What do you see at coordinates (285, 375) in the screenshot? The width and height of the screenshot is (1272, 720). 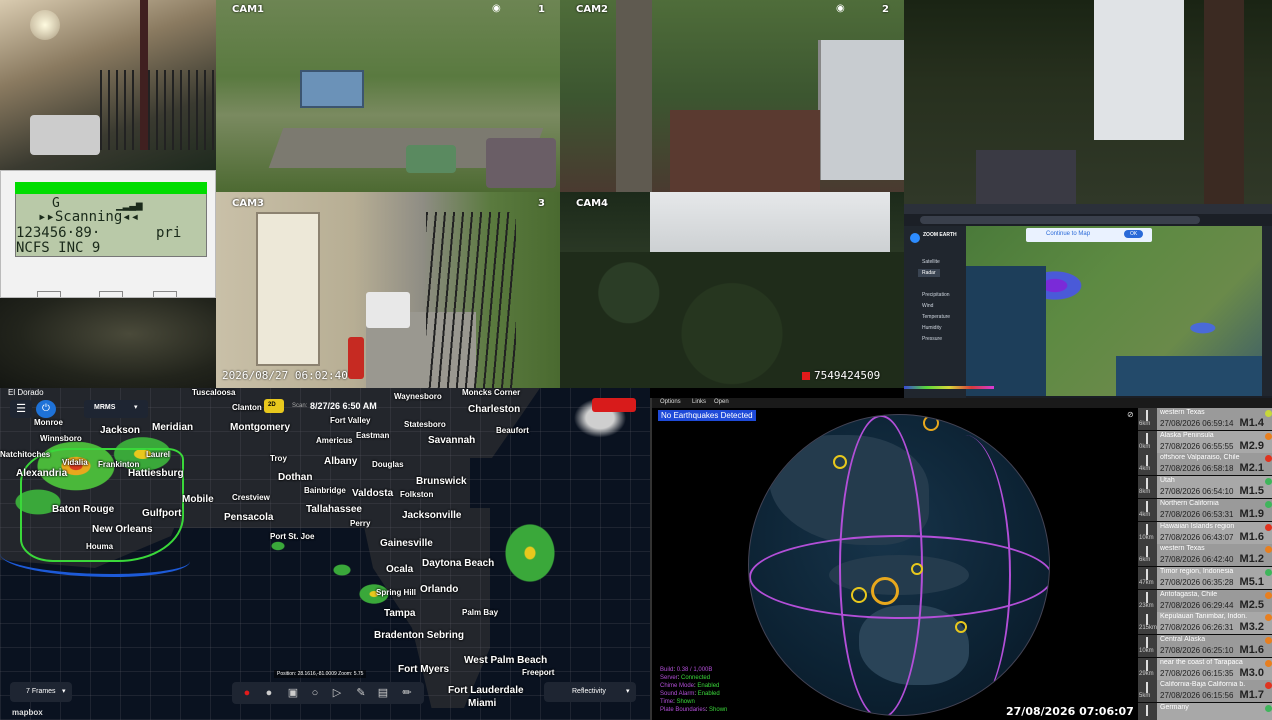 I see `cam3-timestamp: 2026/08/27 06:02:40` at bounding box center [285, 375].